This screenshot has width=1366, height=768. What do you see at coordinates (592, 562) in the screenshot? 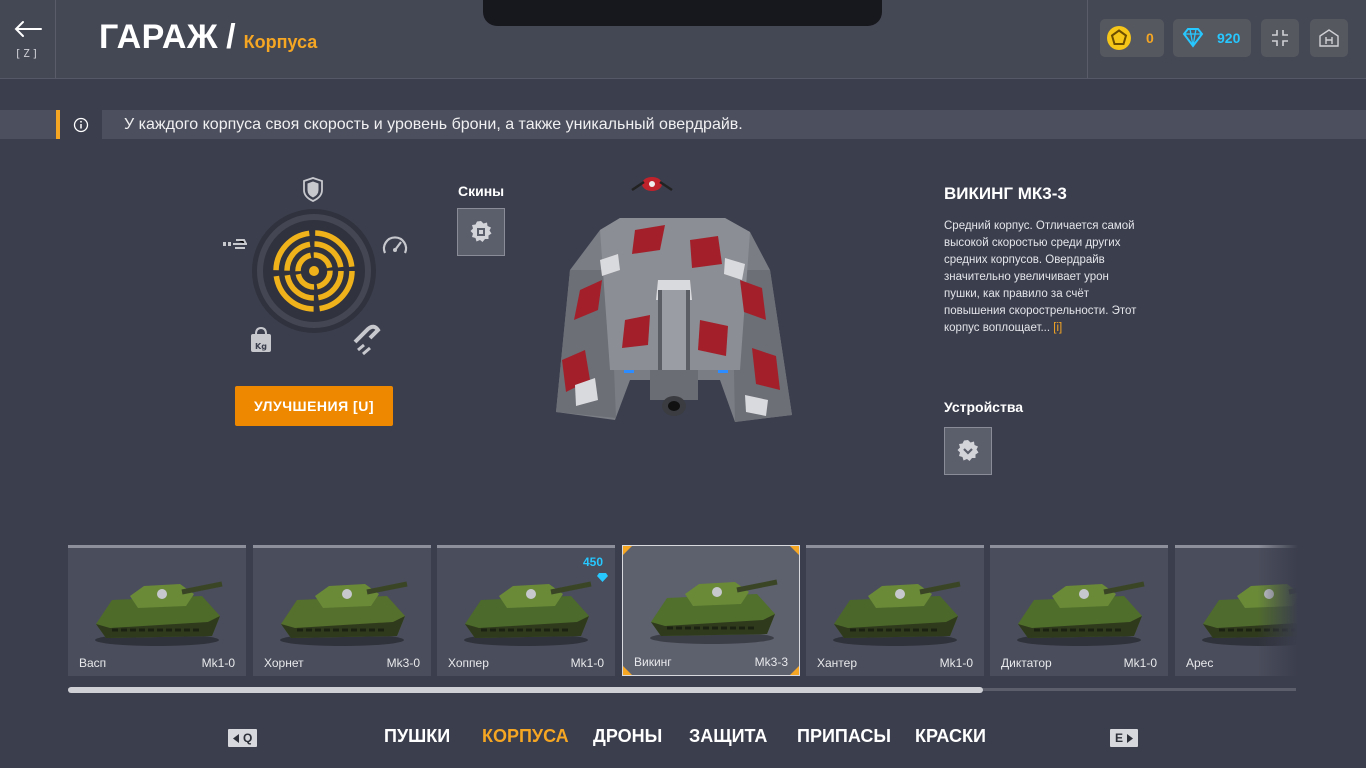
I see `price-value: 450` at bounding box center [592, 562].